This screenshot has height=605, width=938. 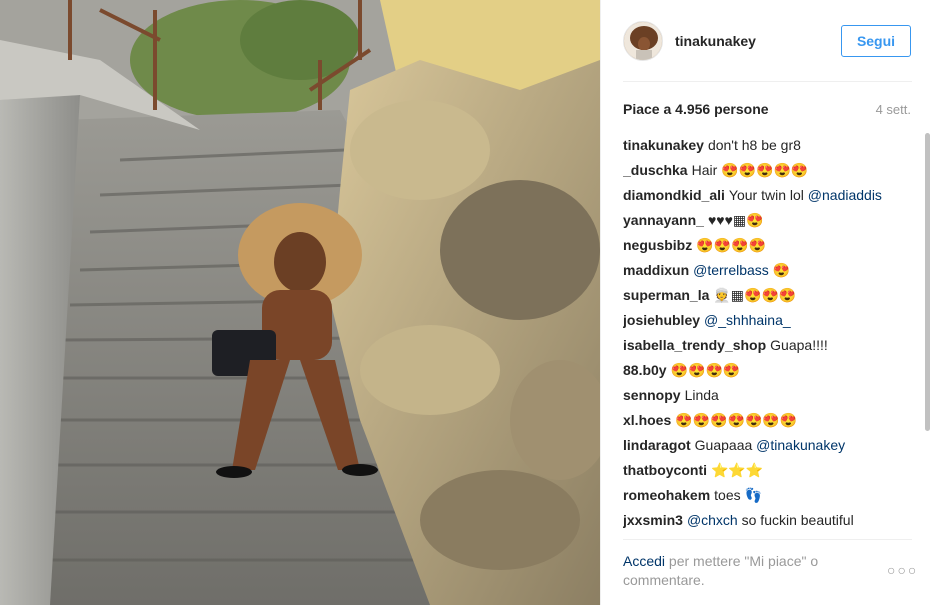 What do you see at coordinates (927, 282) in the screenshot?
I see `scrollbar-thumb` at bounding box center [927, 282].